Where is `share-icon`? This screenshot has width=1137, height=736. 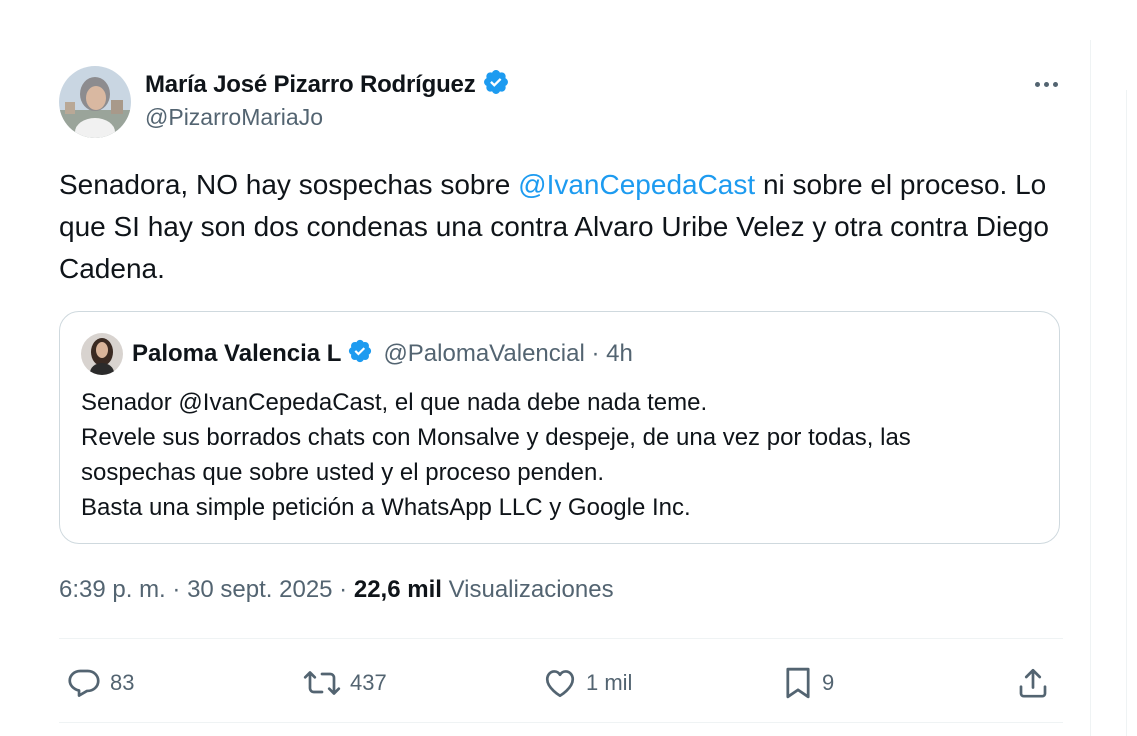 share-icon is located at coordinates (1033, 683).